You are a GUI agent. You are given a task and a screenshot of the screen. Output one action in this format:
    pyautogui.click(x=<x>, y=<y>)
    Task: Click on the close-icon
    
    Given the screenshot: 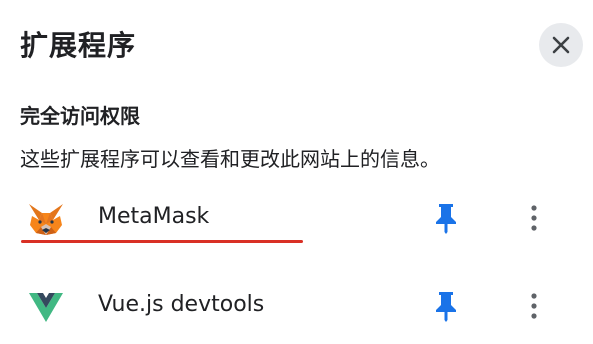 What is the action you would take?
    pyautogui.click(x=561, y=45)
    